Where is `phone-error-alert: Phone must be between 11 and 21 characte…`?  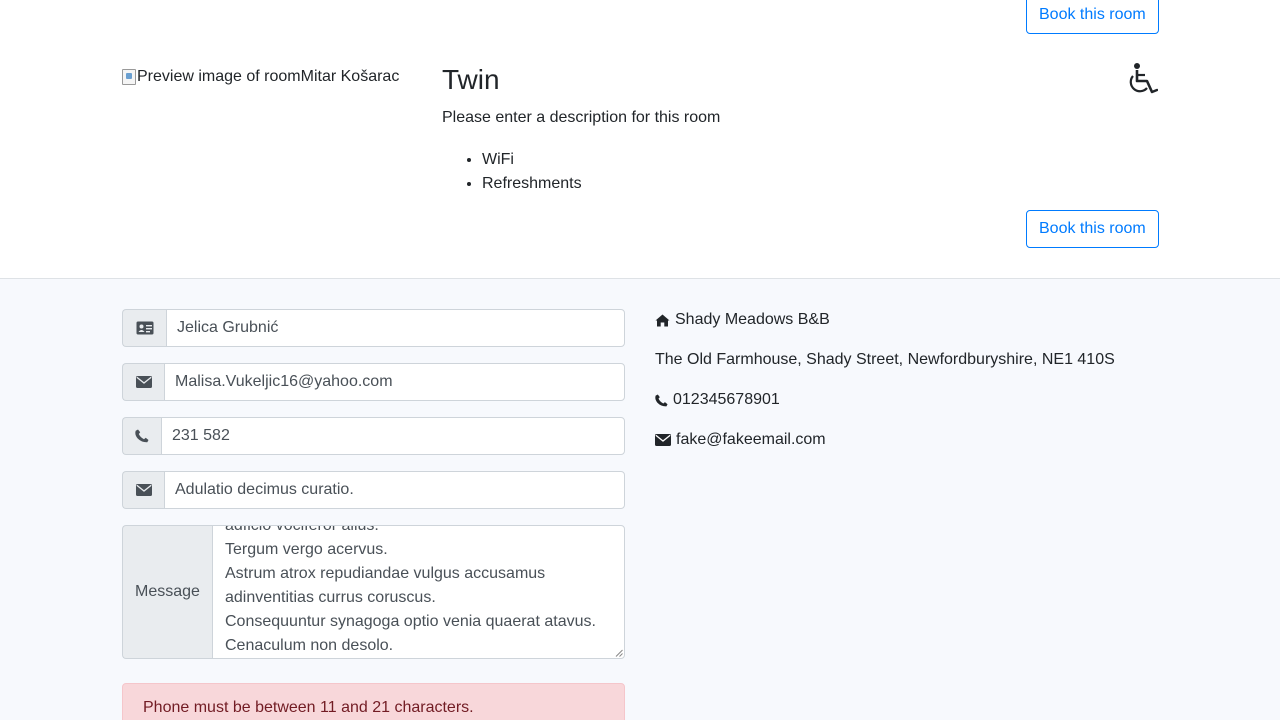
phone-error-alert: Phone must be between 11 and 21 characte… is located at coordinates (373, 701).